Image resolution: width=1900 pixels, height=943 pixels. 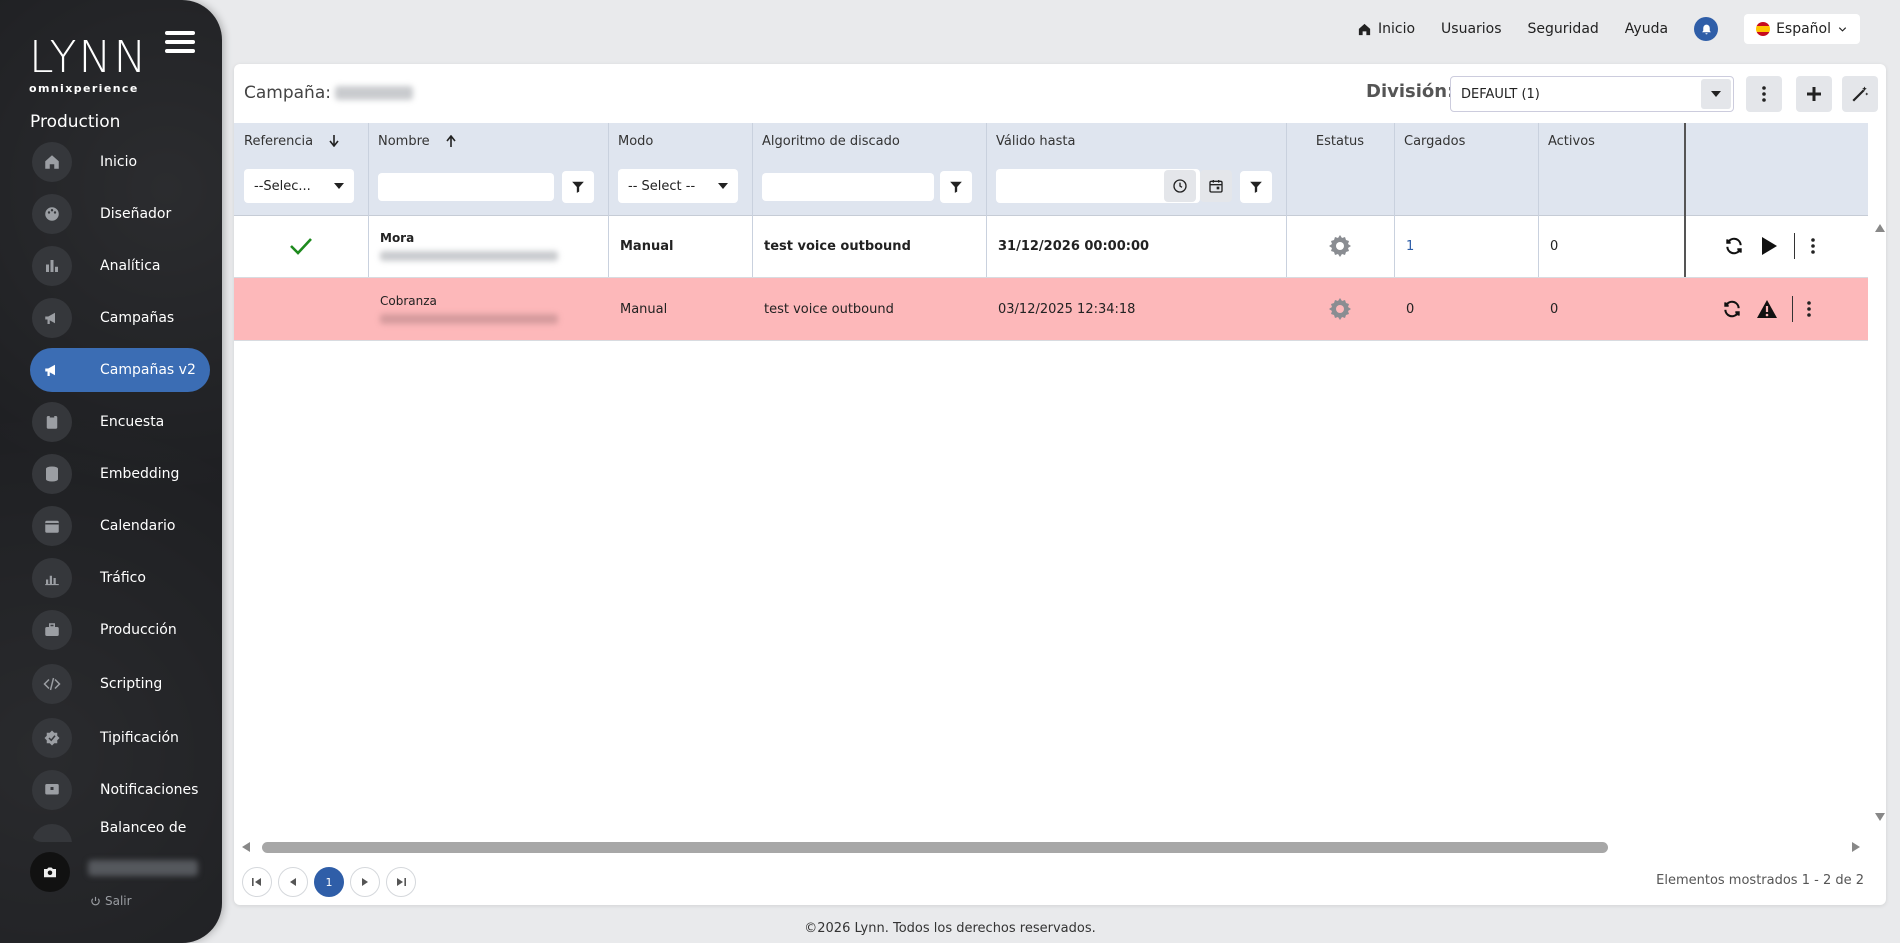 What do you see at coordinates (246, 847) in the screenshot?
I see `scroll-left-arrow-icon` at bounding box center [246, 847].